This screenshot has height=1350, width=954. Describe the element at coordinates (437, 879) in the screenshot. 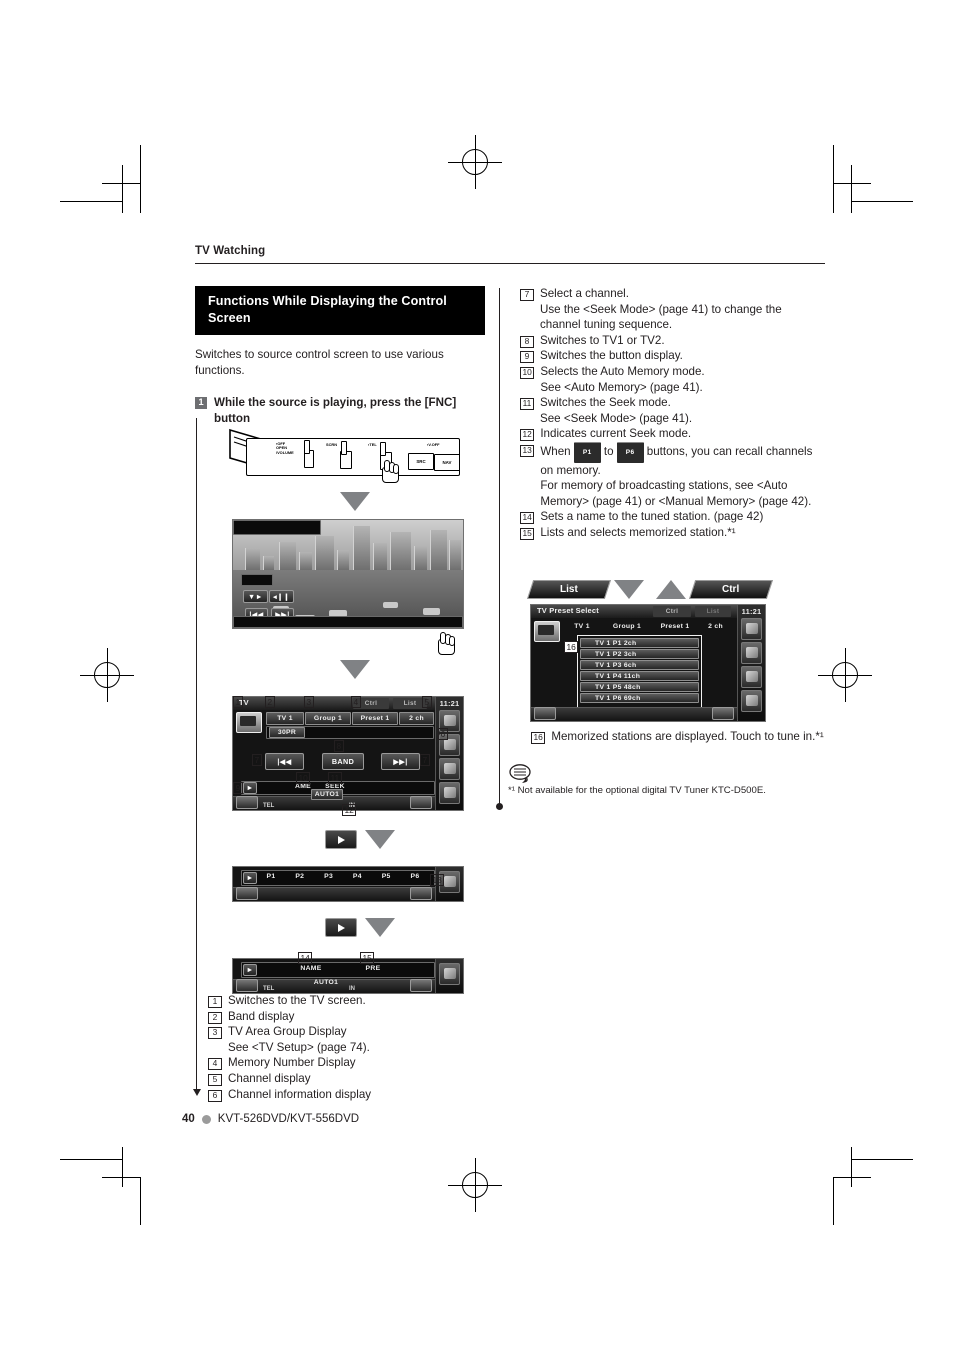

I see `callout-13: 13` at that location.